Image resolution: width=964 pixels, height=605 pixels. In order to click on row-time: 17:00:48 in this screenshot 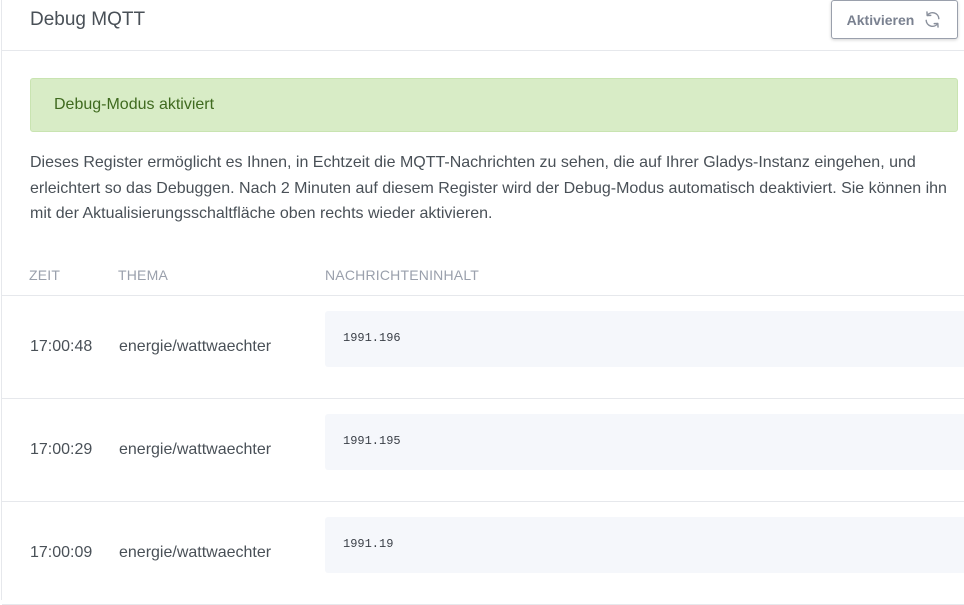, I will do `click(61, 346)`.